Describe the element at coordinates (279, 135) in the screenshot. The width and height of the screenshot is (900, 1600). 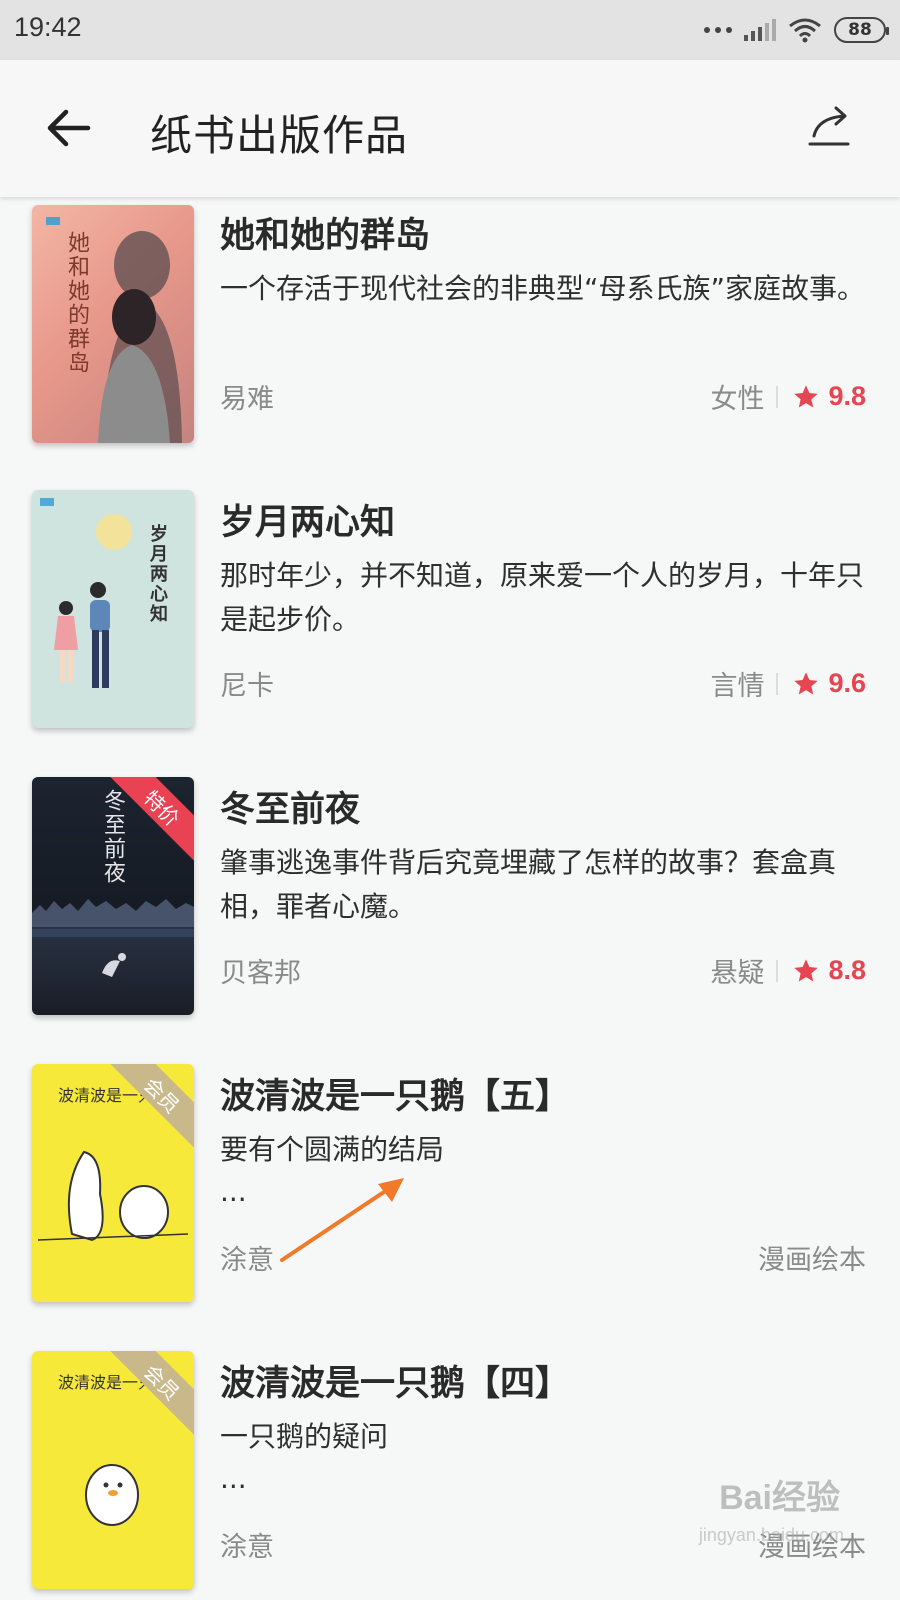
I see `page-title: 纸书出版作品` at that location.